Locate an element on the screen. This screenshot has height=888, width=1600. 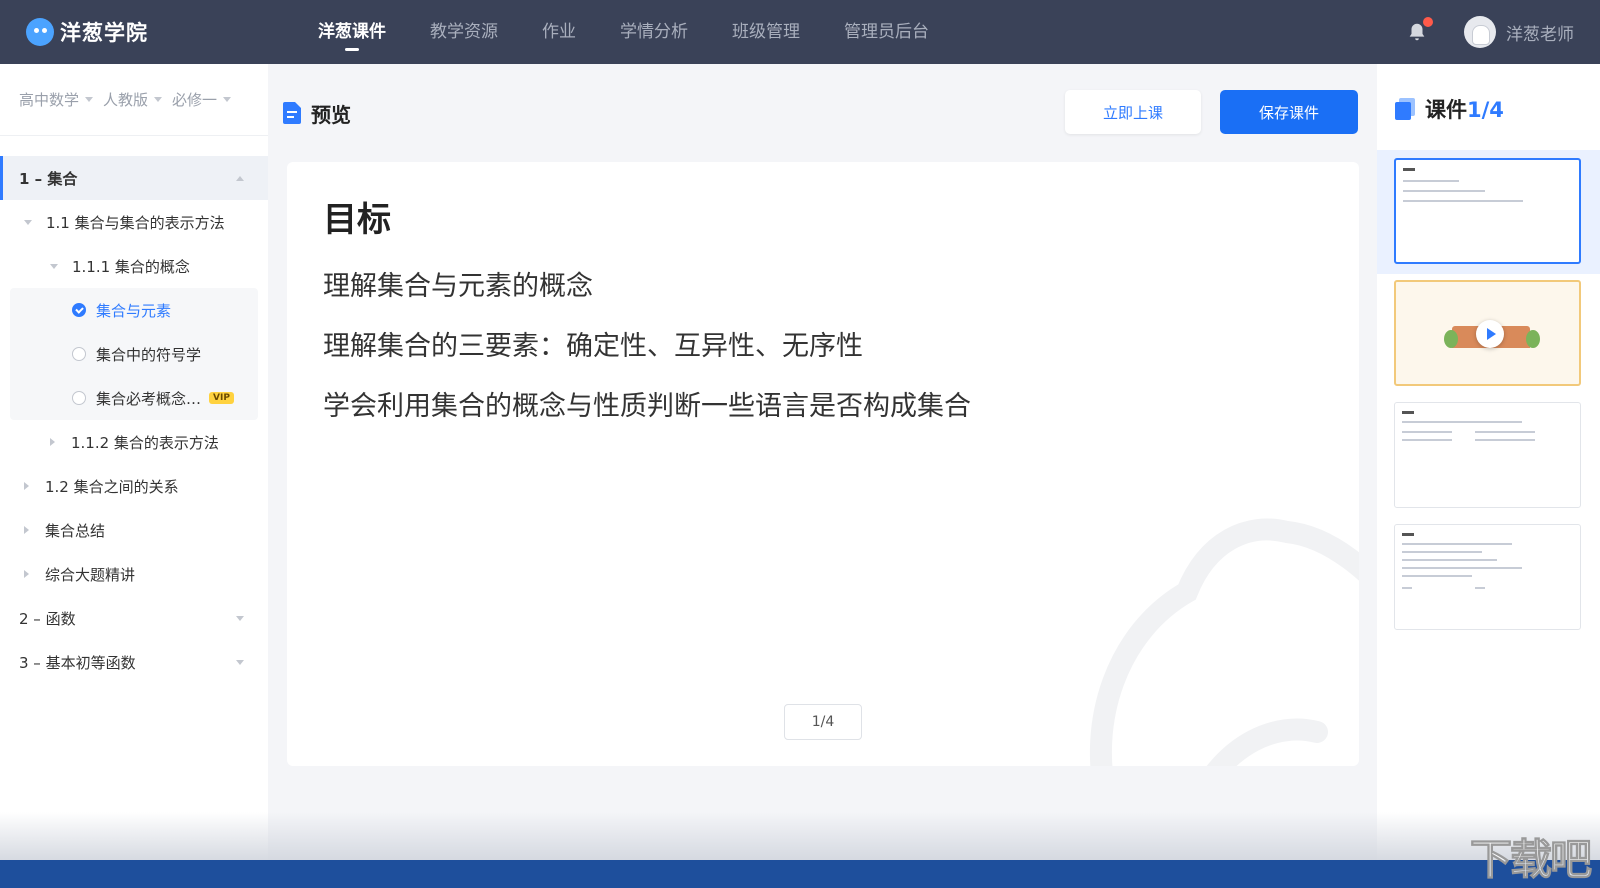
avatar is located at coordinates (1480, 32).